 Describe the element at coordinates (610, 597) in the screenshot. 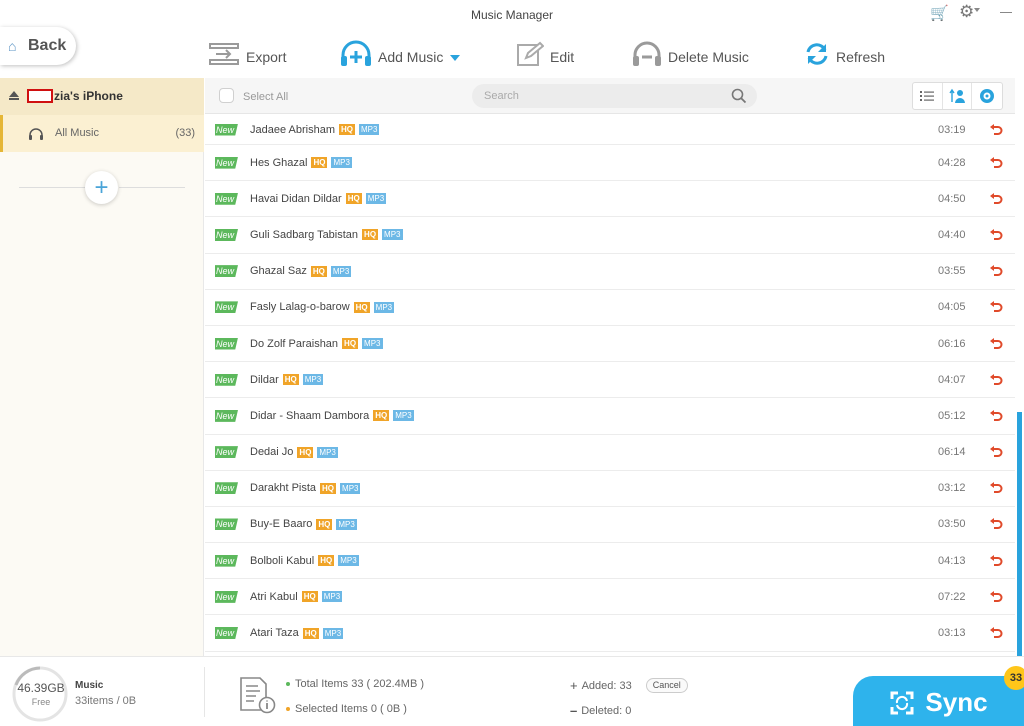

I see `song-row: New Atri Kabul HQ MP3 07:22` at that location.